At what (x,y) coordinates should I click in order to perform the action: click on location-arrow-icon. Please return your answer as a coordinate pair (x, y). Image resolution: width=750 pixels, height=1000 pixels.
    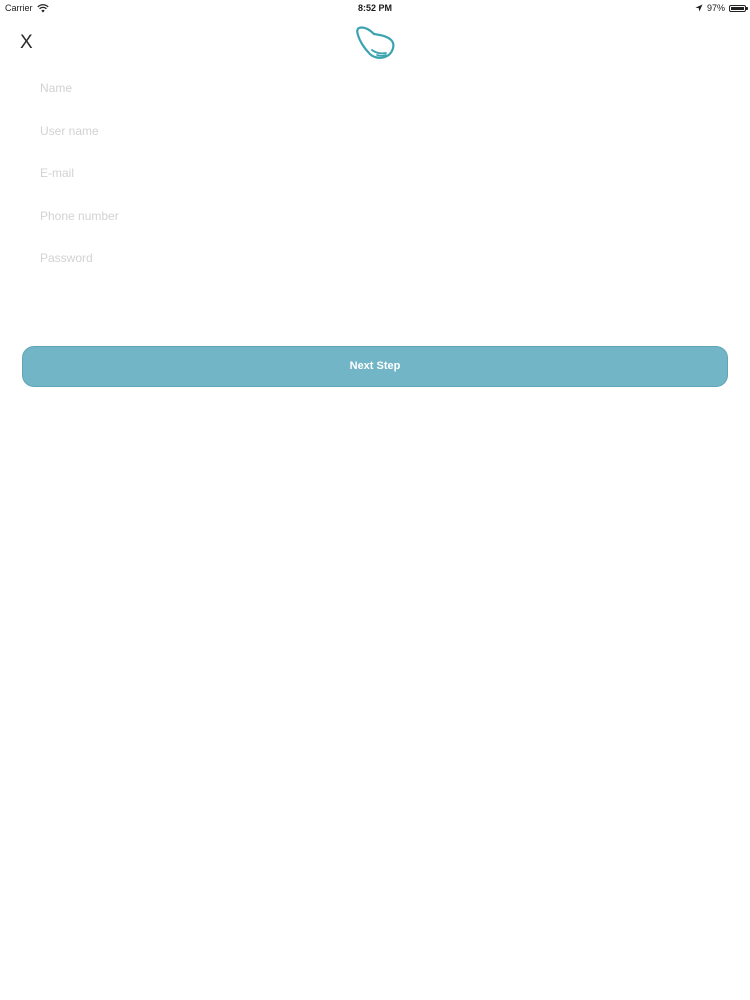
    Looking at the image, I should click on (699, 8).